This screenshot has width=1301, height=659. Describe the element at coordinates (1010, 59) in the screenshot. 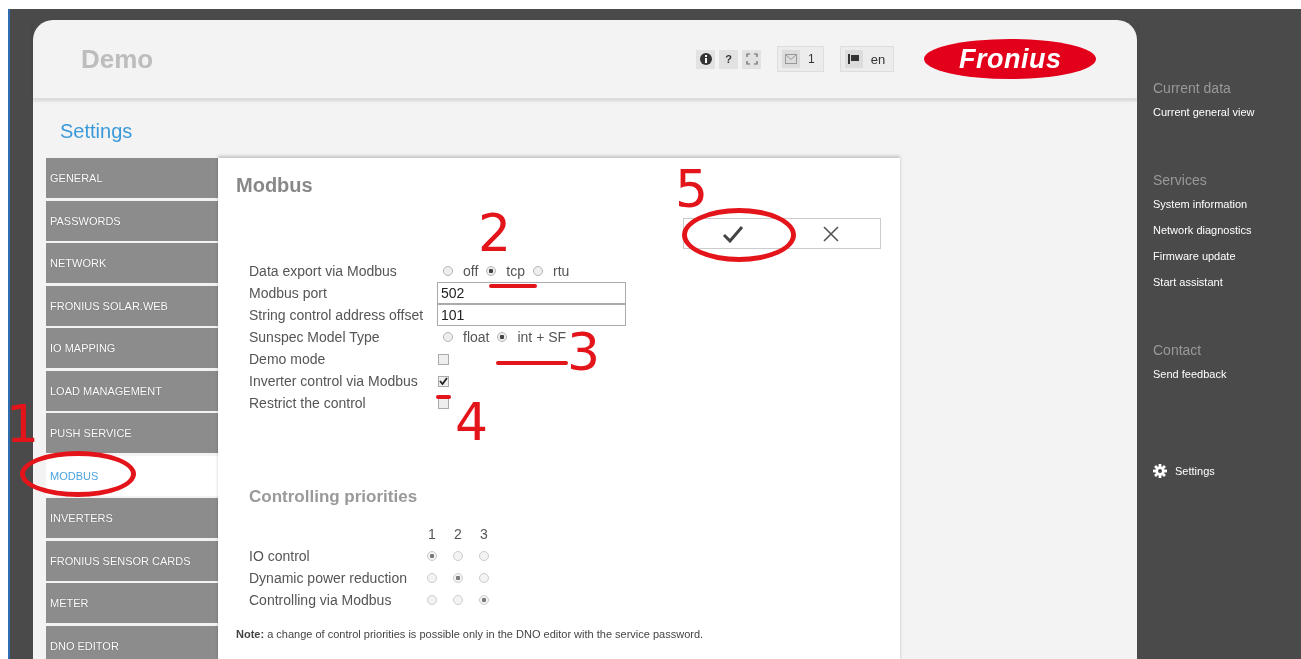

I see `logo: Fronius` at that location.